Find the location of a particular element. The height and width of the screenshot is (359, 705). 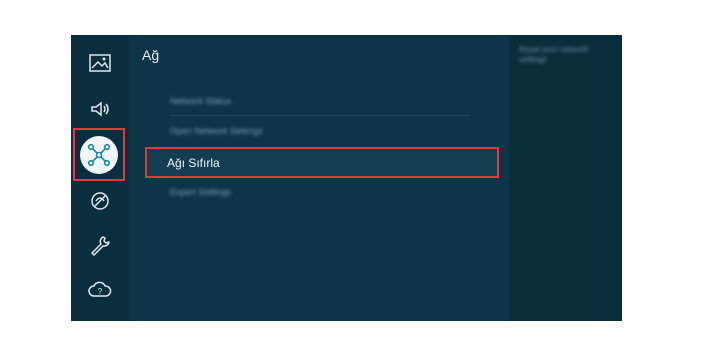

settings-category-rail: ? is located at coordinates (100, 178).